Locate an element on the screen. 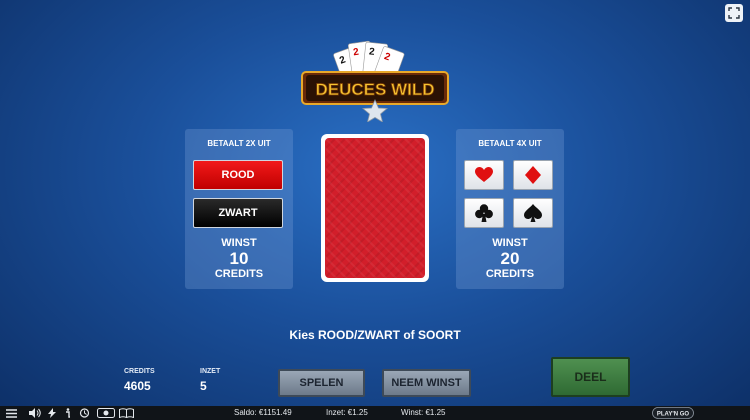 The width and height of the screenshot is (750, 420). fullscreen-button is located at coordinates (734, 13).